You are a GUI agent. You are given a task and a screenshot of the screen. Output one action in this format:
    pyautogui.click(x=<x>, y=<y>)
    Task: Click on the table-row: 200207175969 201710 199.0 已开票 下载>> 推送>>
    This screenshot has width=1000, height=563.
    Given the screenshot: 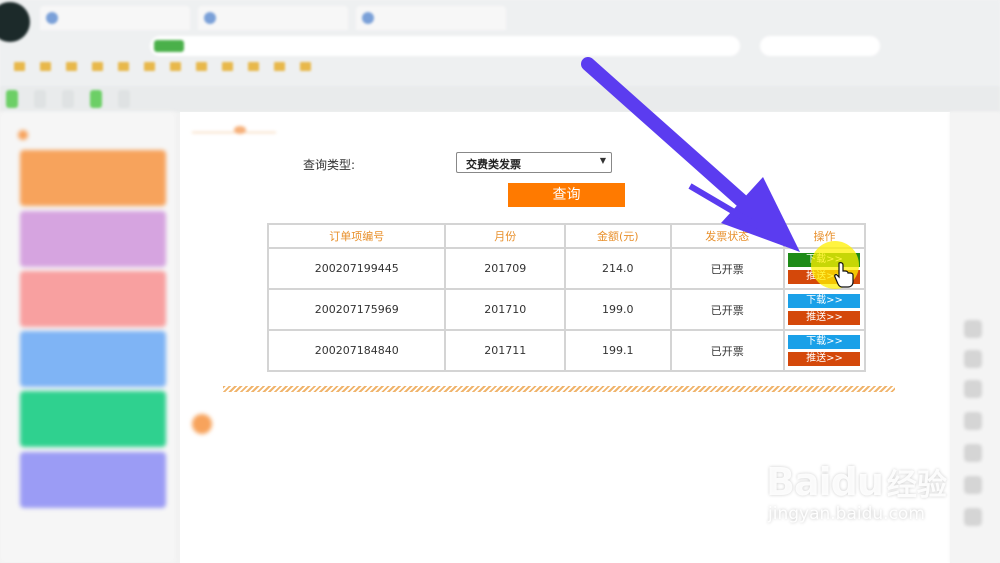 What is the action you would take?
    pyautogui.click(x=566, y=309)
    